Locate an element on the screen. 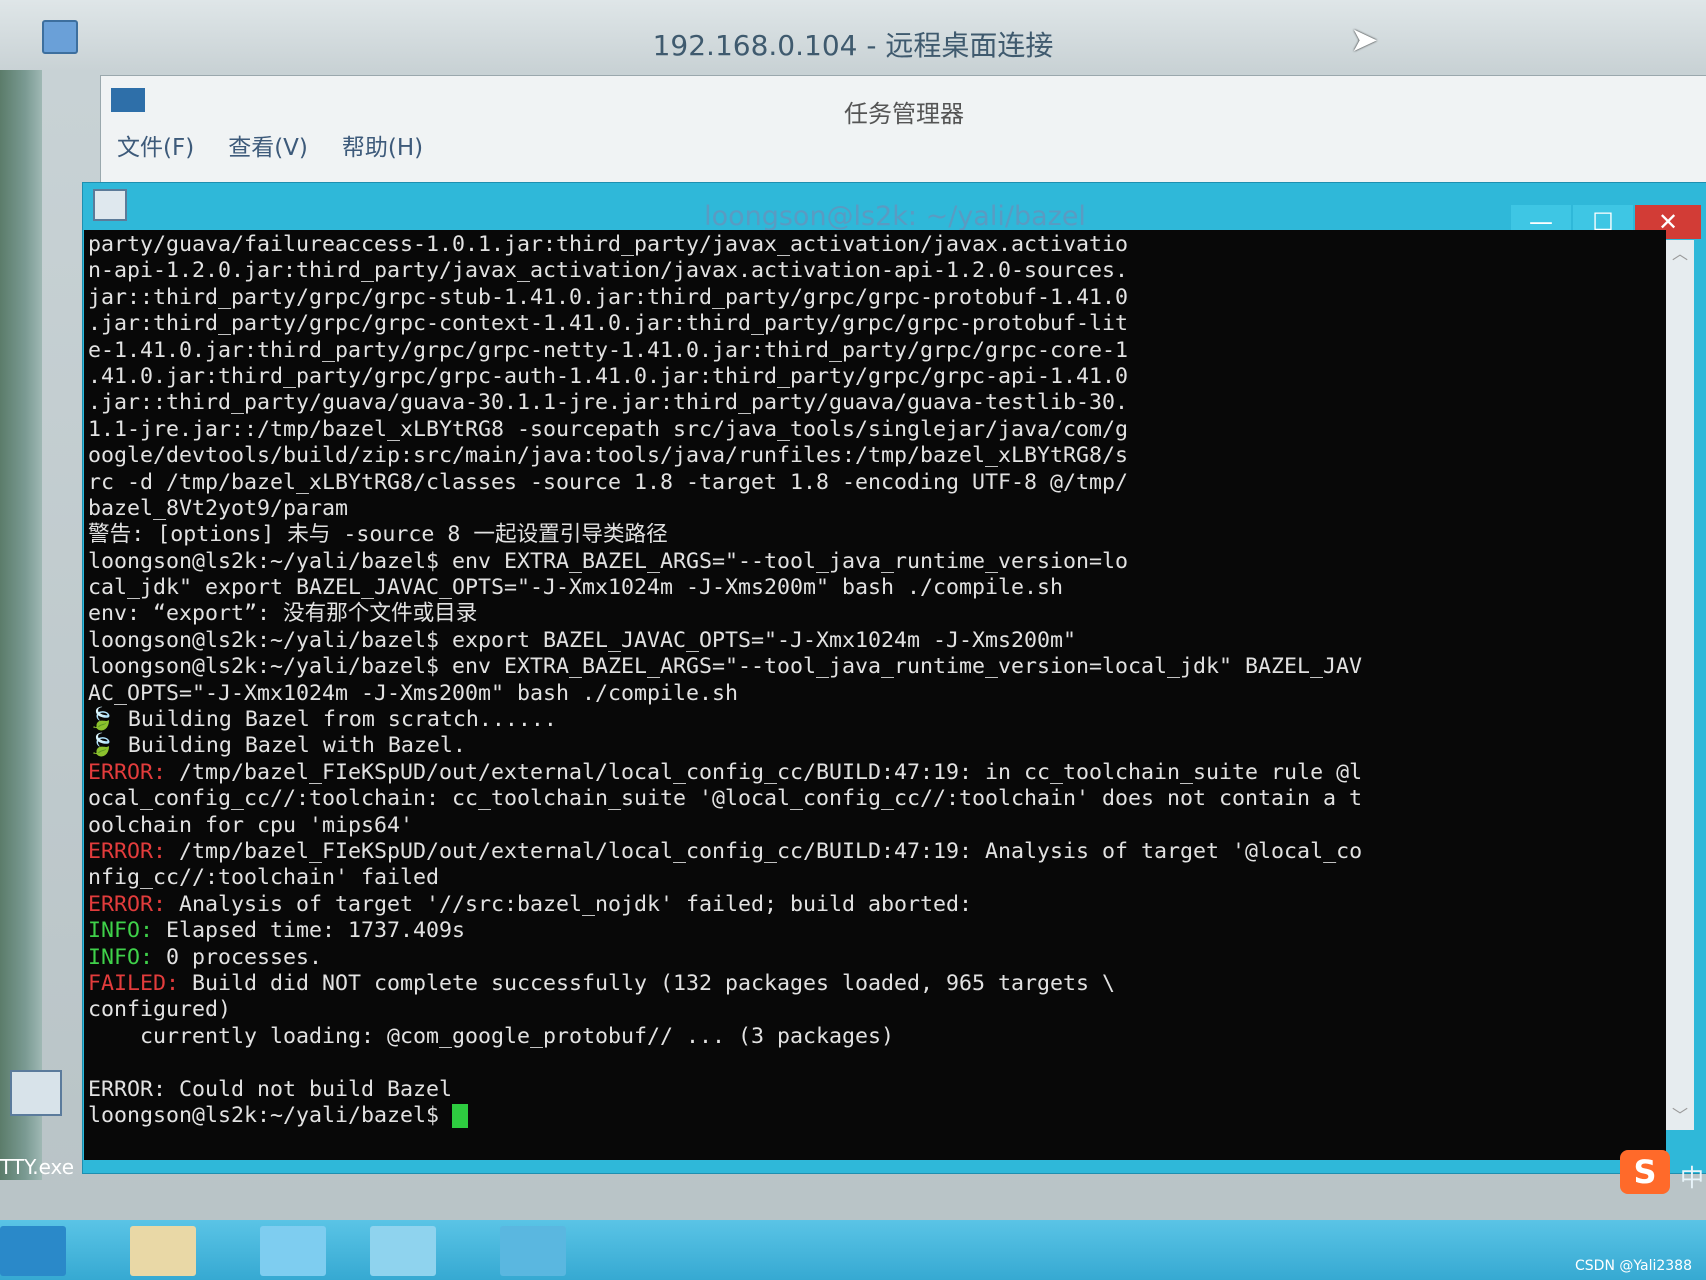 The image size is (1706, 1280). terminal-line: bazel_8Vt2yot9/param is located at coordinates (725, 509).